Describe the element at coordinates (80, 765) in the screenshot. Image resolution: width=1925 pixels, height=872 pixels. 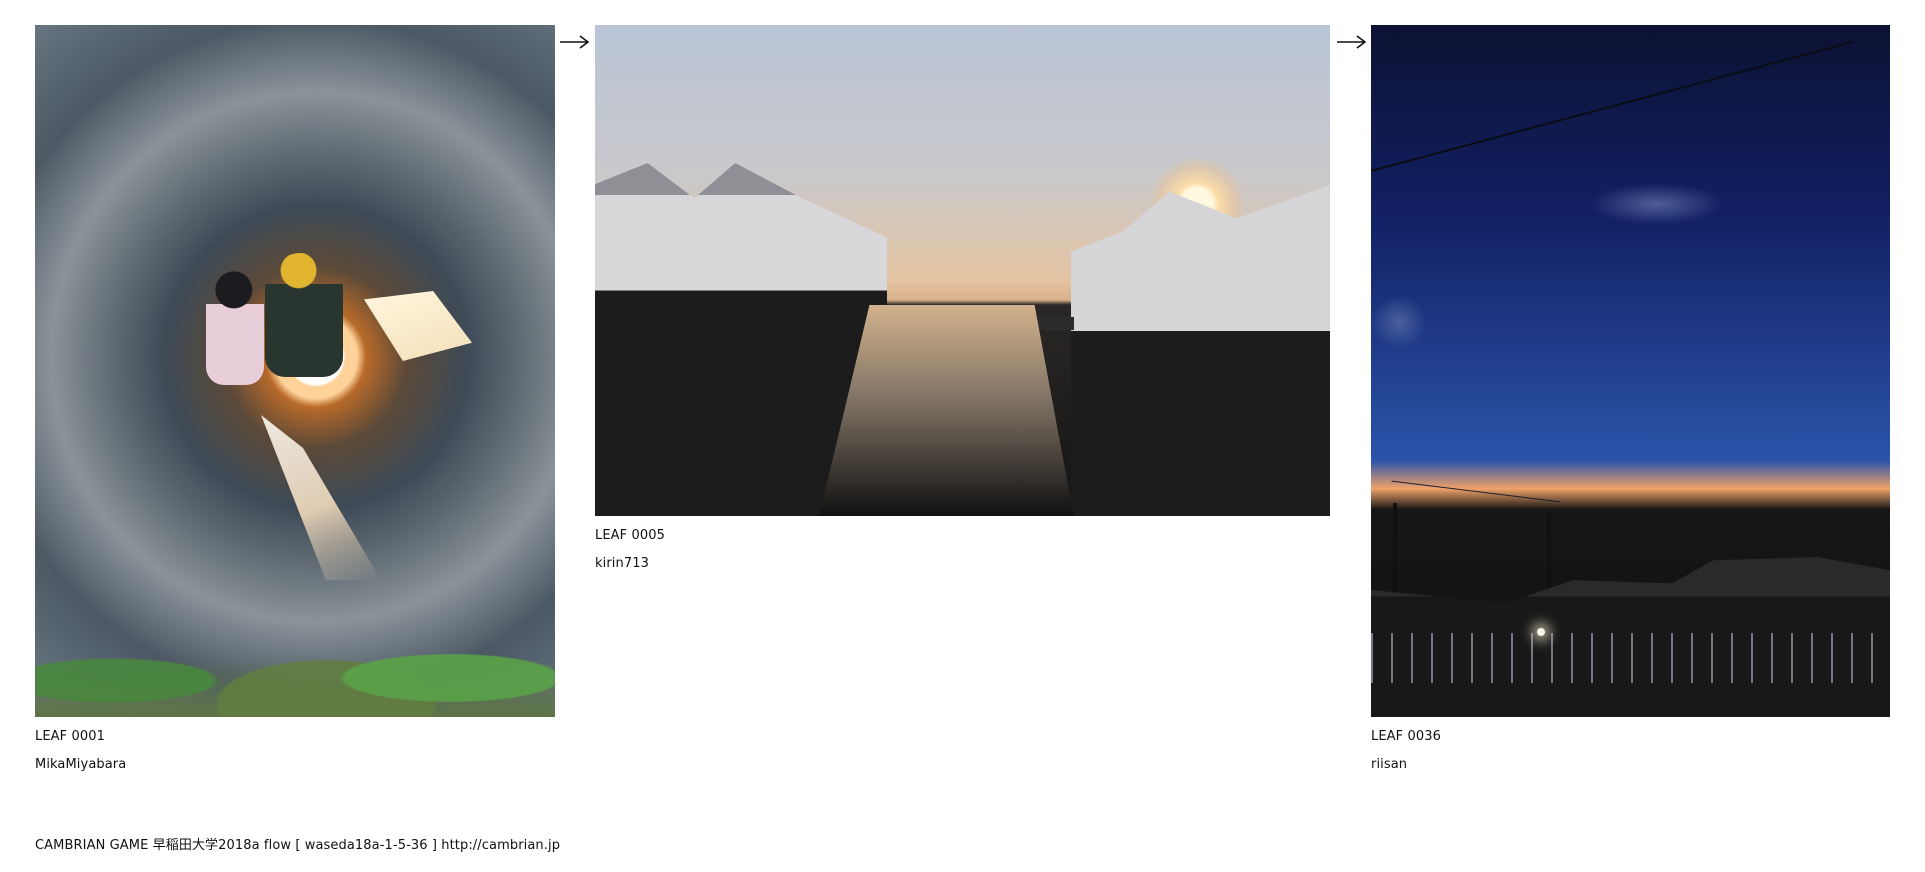
I see `leaf-user-label: MikaMiyabara` at that location.